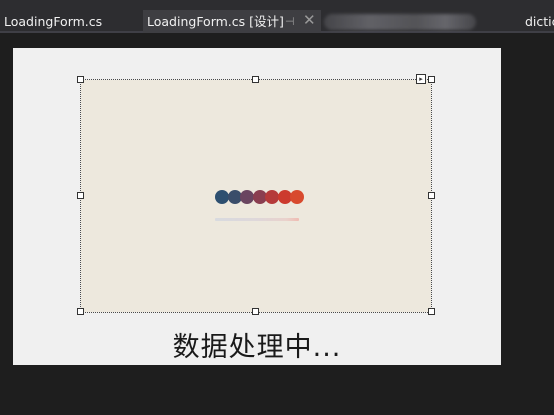 The width and height of the screenshot is (554, 415). What do you see at coordinates (255, 79) in the screenshot?
I see `resize-handle-top` at bounding box center [255, 79].